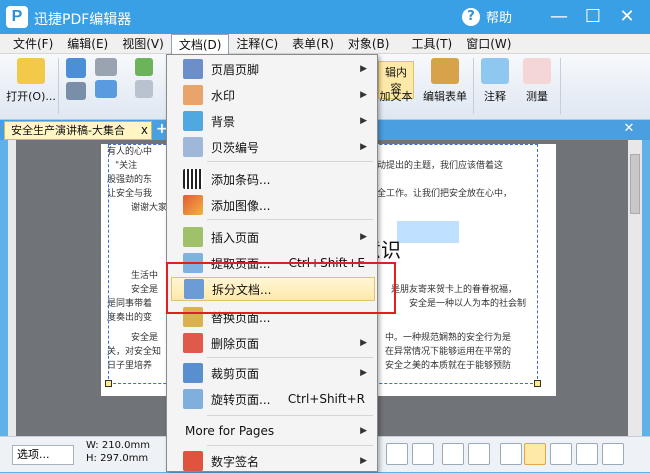 The height and width of the screenshot is (473, 650). I want to click on left-panel-strip, so click(12, 288).